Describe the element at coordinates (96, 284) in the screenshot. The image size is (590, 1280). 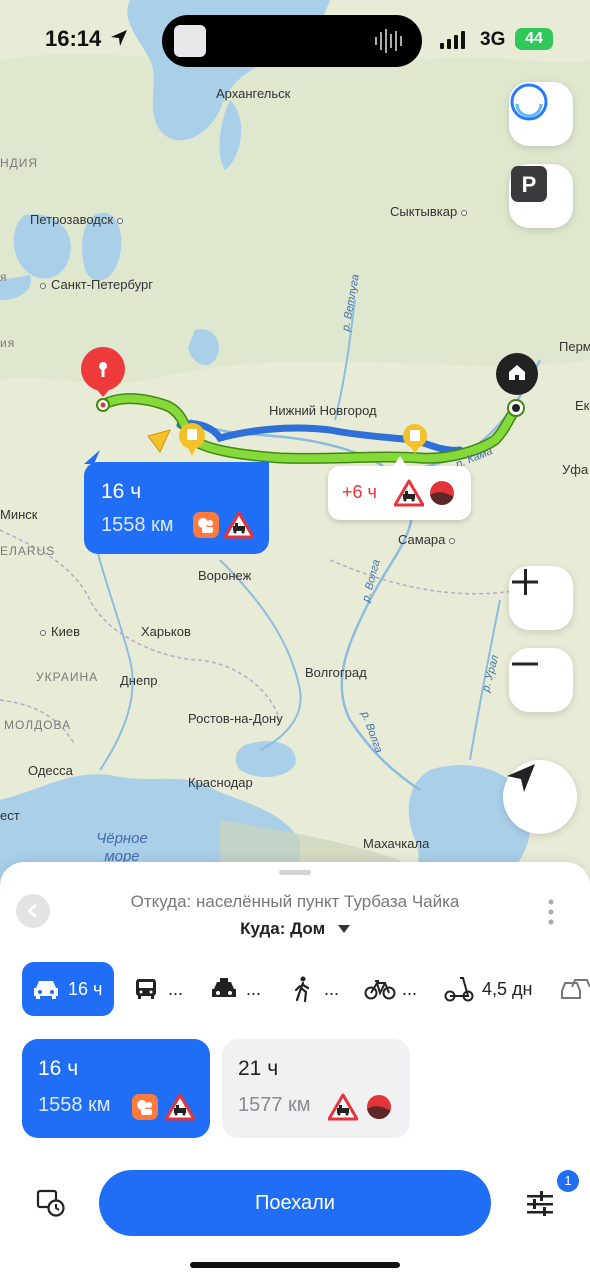
I see `city-label: Санкт-Петербург` at that location.